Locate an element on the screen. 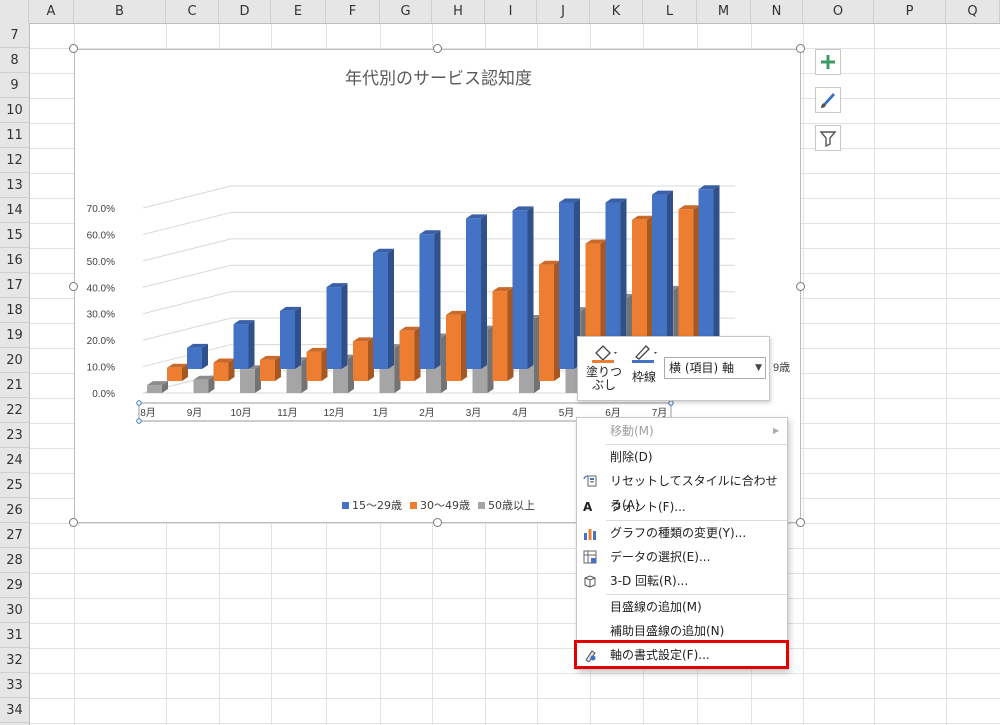  select-all-corner is located at coordinates (14, 11).